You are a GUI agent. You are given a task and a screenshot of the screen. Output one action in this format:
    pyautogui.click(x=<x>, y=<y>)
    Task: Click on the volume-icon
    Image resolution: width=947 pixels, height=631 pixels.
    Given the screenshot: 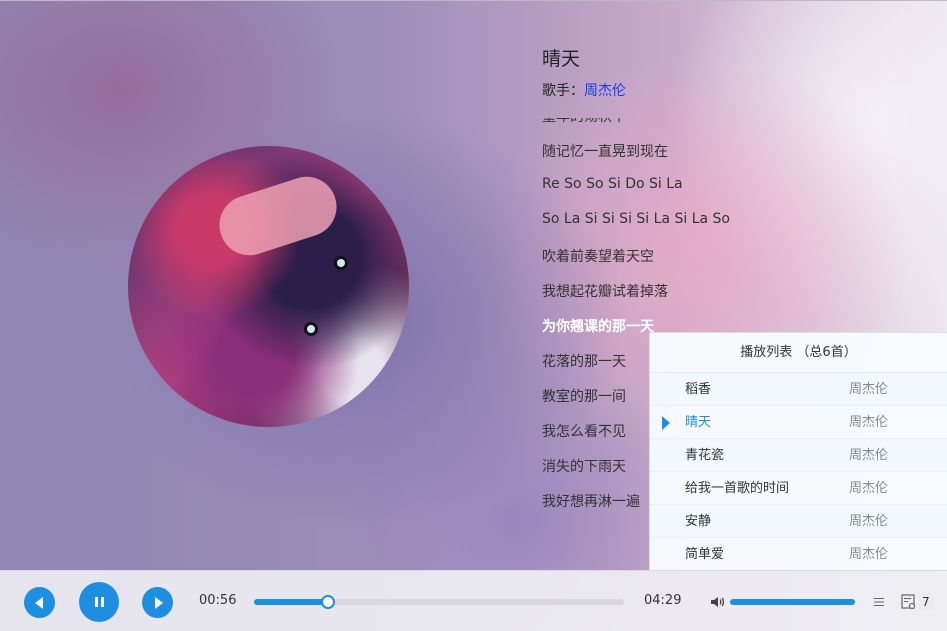 What is the action you would take?
    pyautogui.click(x=717, y=602)
    